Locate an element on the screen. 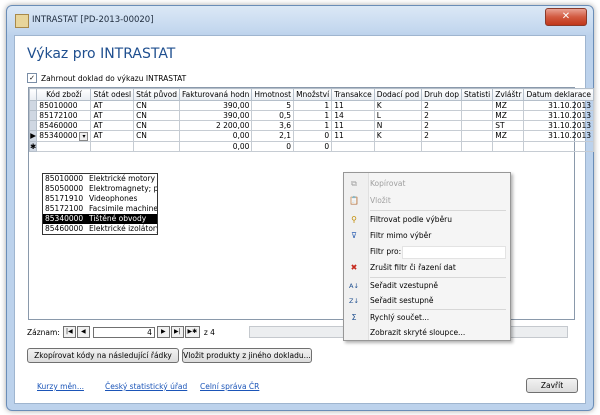 This screenshot has height=415, width=600. table-cell: 85010000 is located at coordinates (64, 105).